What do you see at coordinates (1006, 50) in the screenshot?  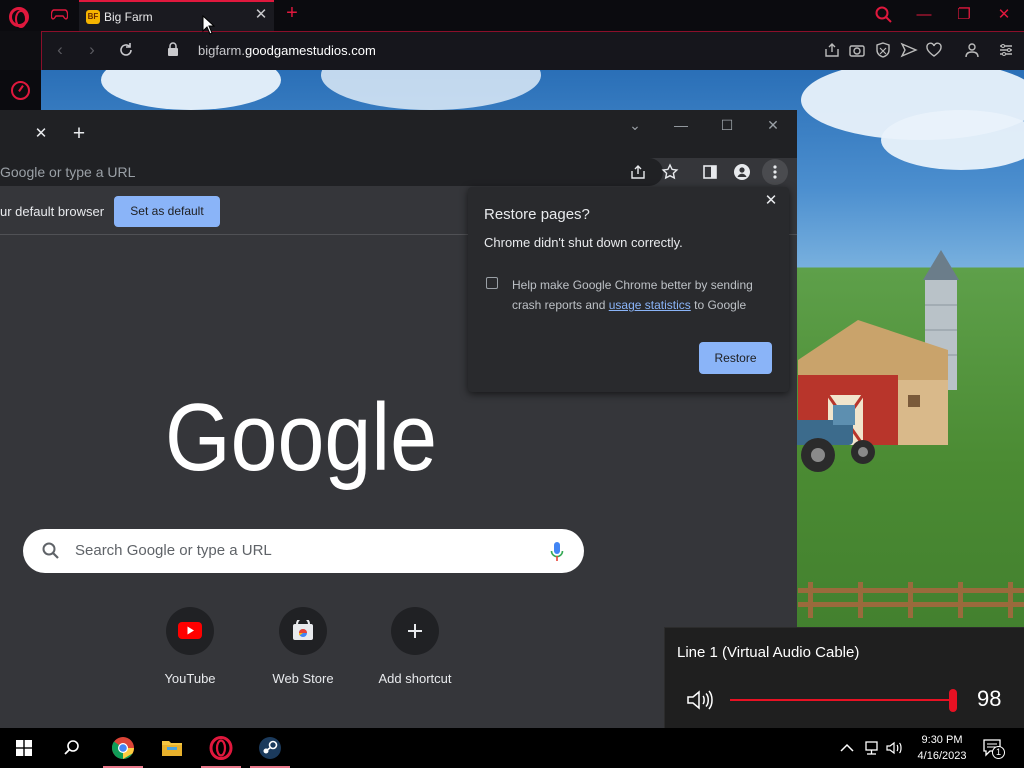 I see `easy-setup-icon` at bounding box center [1006, 50].